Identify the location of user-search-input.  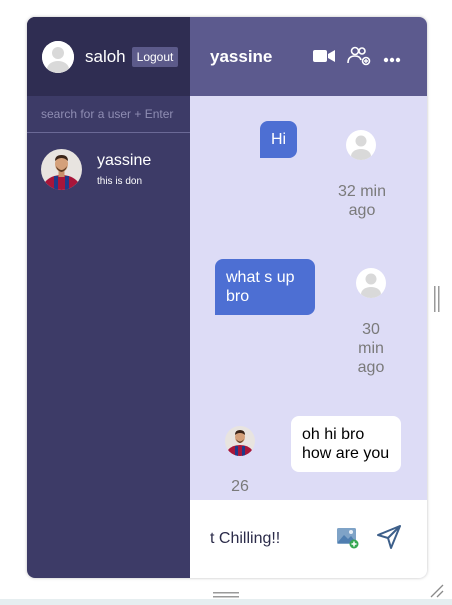
(108, 114).